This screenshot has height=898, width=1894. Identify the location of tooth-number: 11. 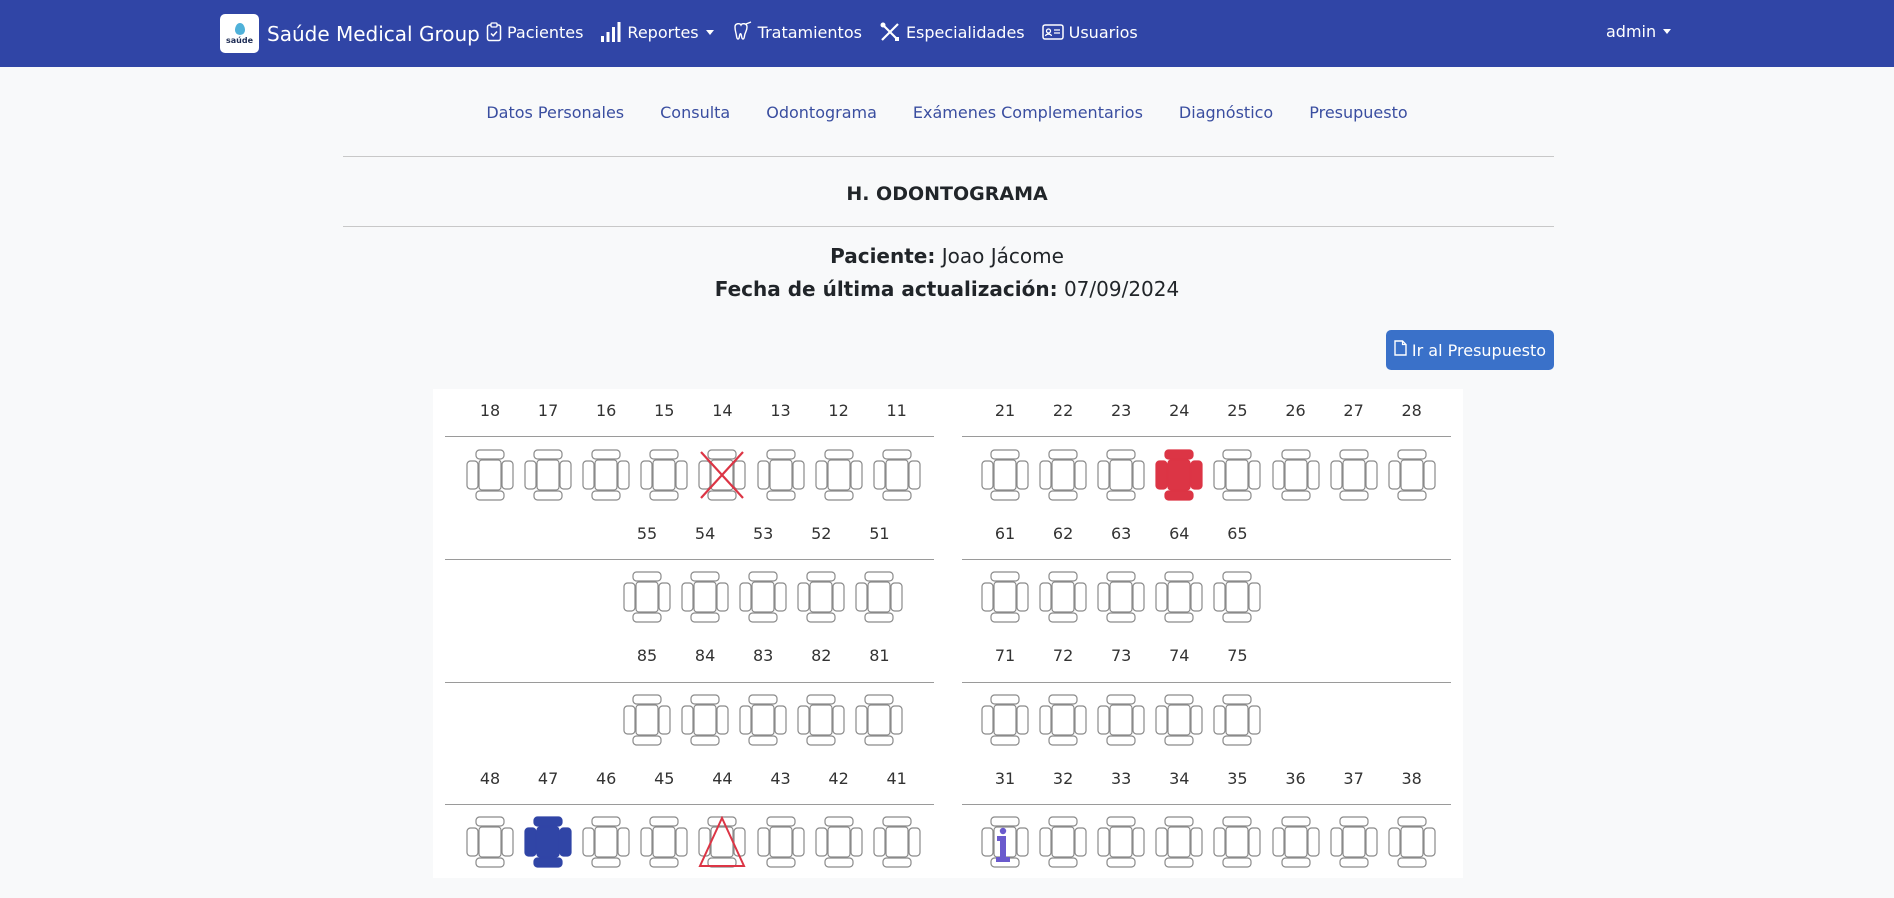
(896, 410).